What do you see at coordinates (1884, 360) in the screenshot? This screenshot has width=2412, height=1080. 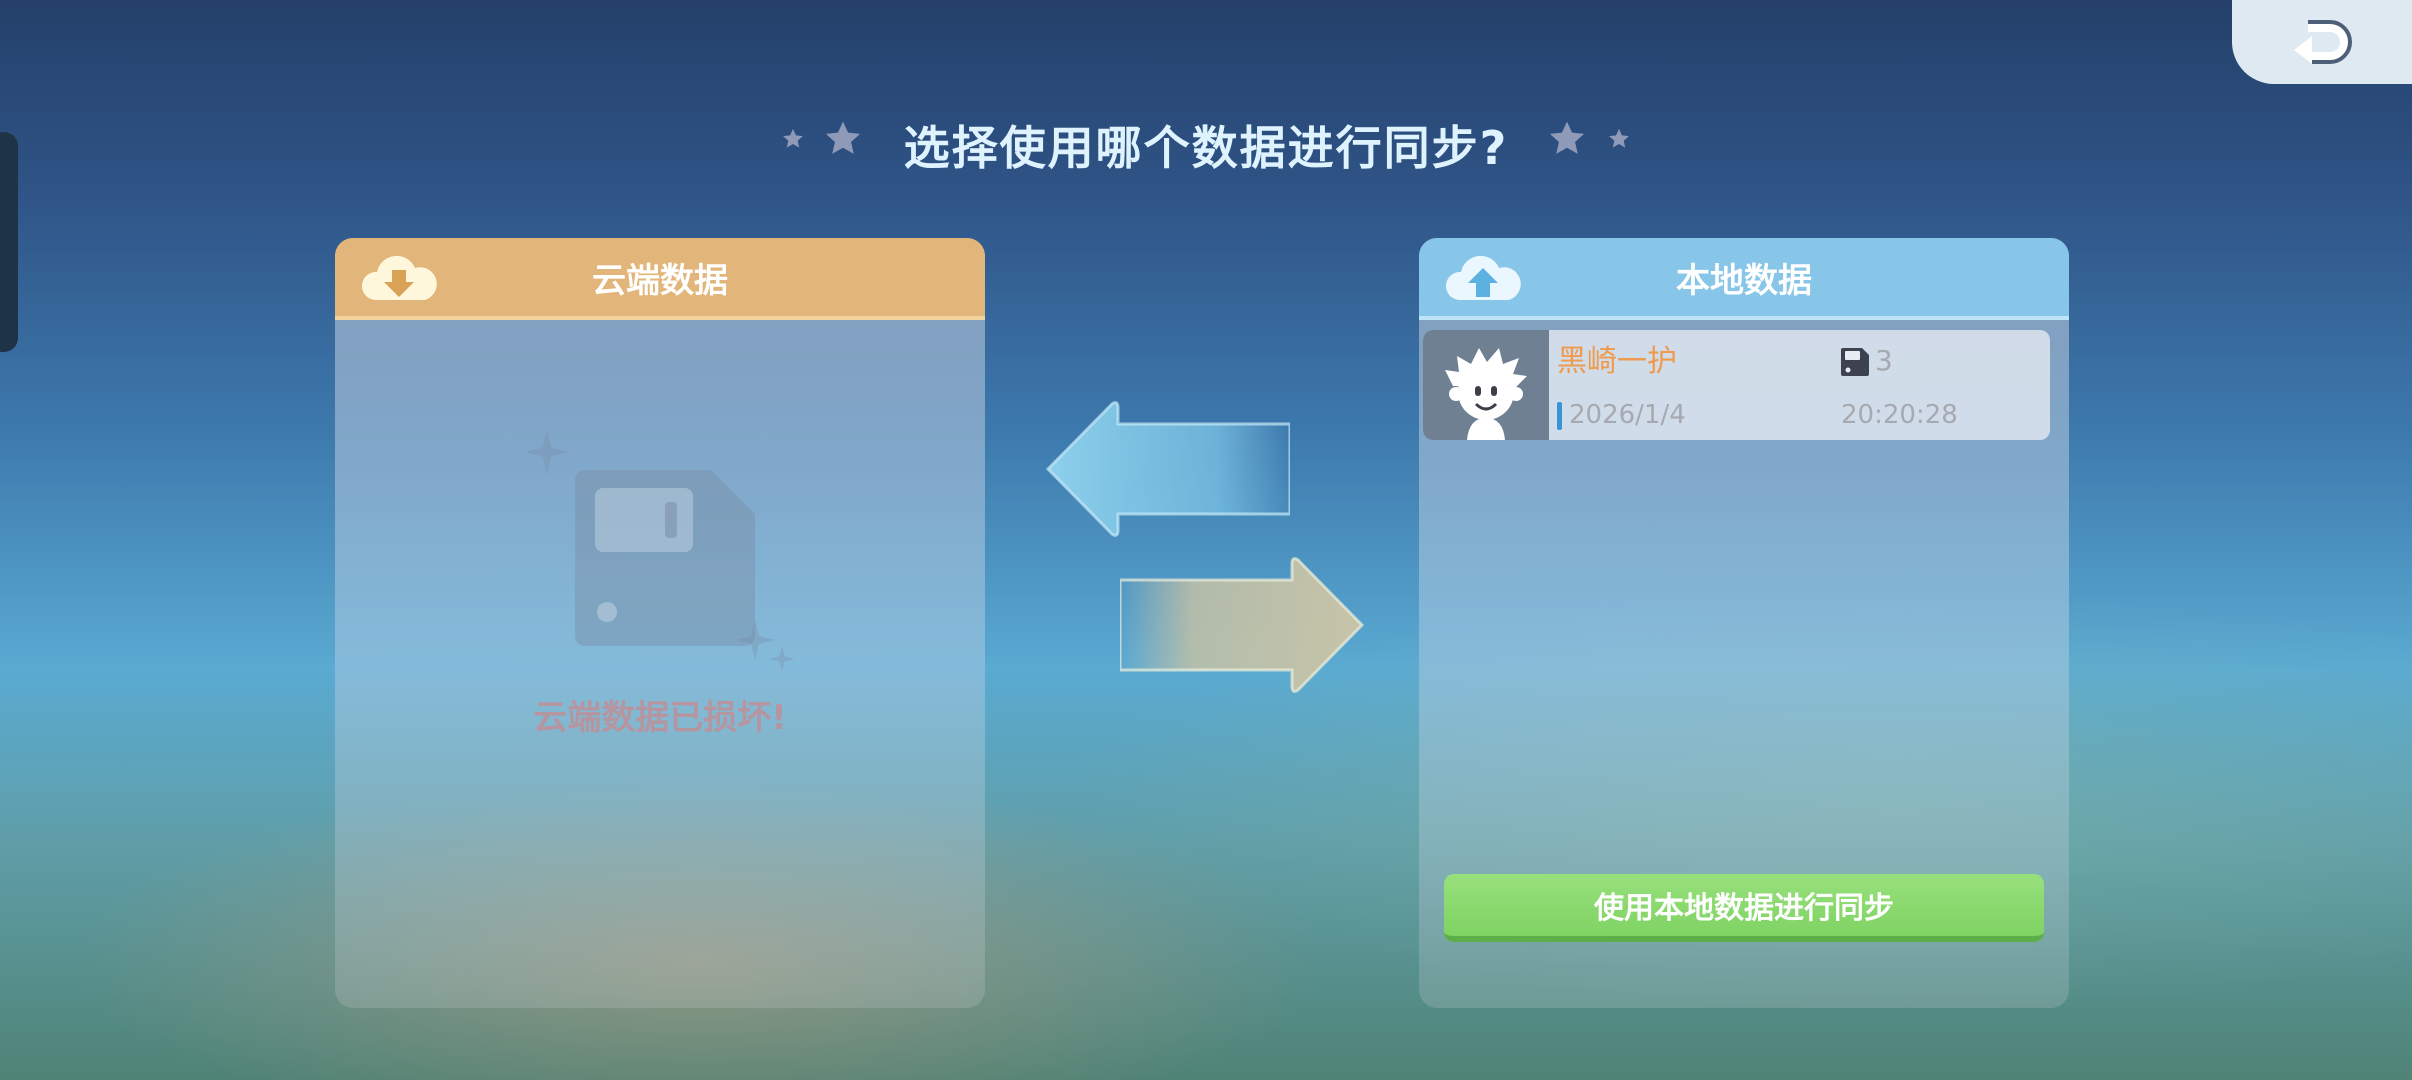 I see `save-slot-number: 3` at bounding box center [1884, 360].